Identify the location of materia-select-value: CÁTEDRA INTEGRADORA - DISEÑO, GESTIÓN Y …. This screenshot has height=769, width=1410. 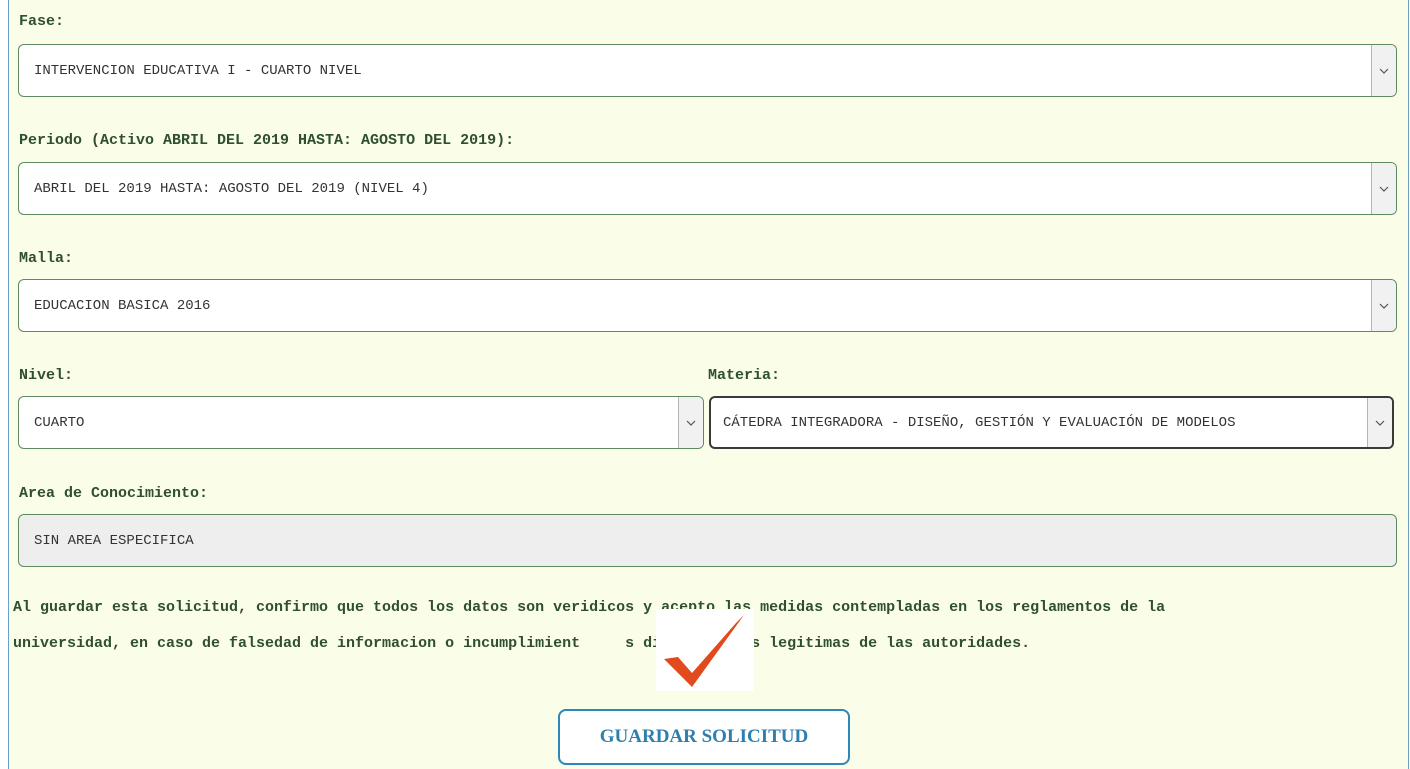
(979, 422).